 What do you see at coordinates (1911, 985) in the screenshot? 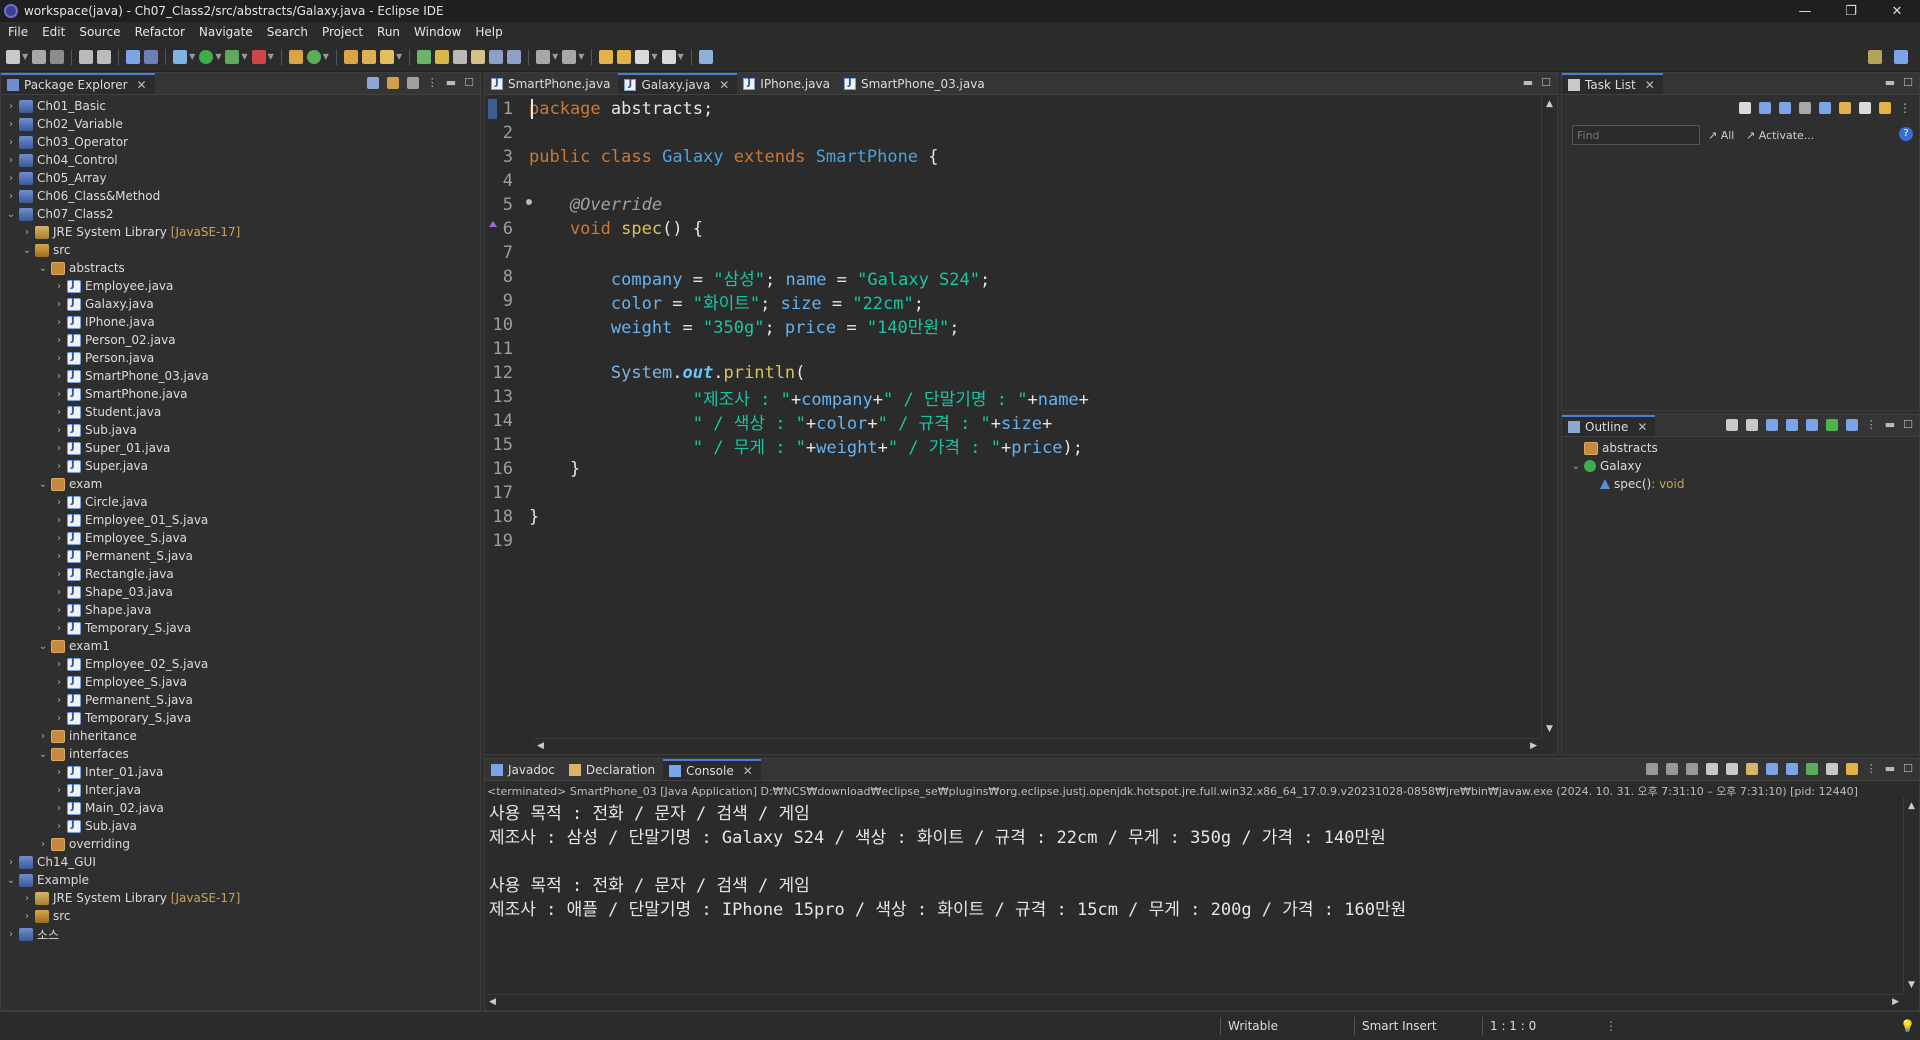
I see `scroll-down-icon: ▼` at bounding box center [1911, 985].